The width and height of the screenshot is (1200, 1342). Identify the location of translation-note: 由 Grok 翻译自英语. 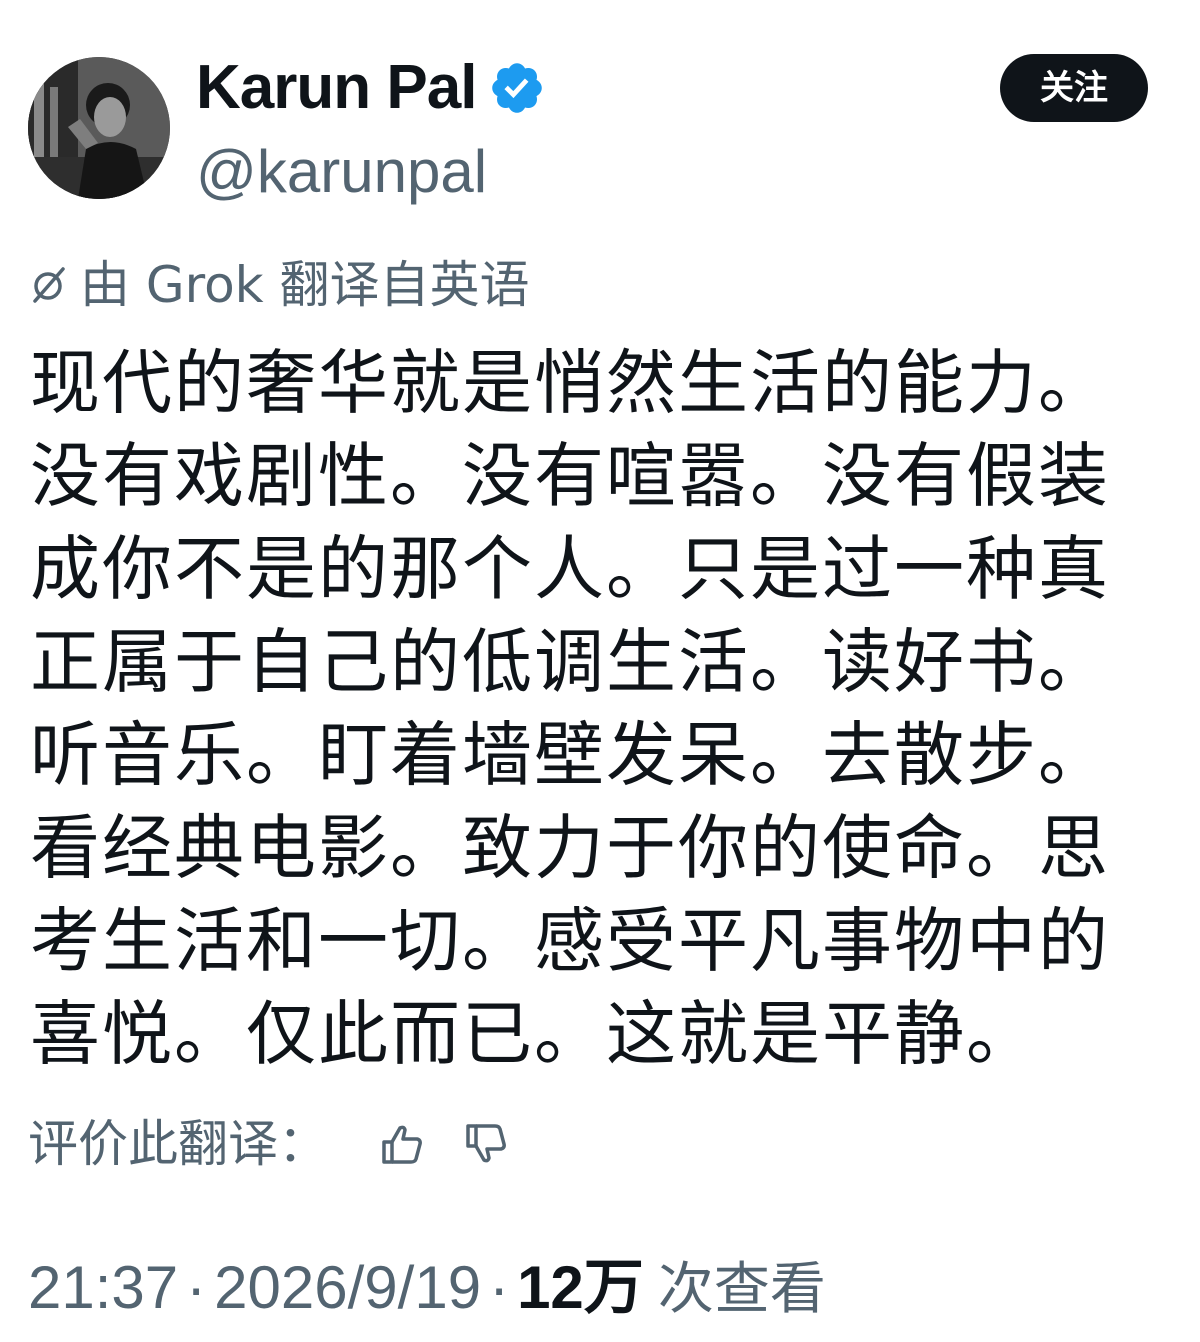
(279, 285).